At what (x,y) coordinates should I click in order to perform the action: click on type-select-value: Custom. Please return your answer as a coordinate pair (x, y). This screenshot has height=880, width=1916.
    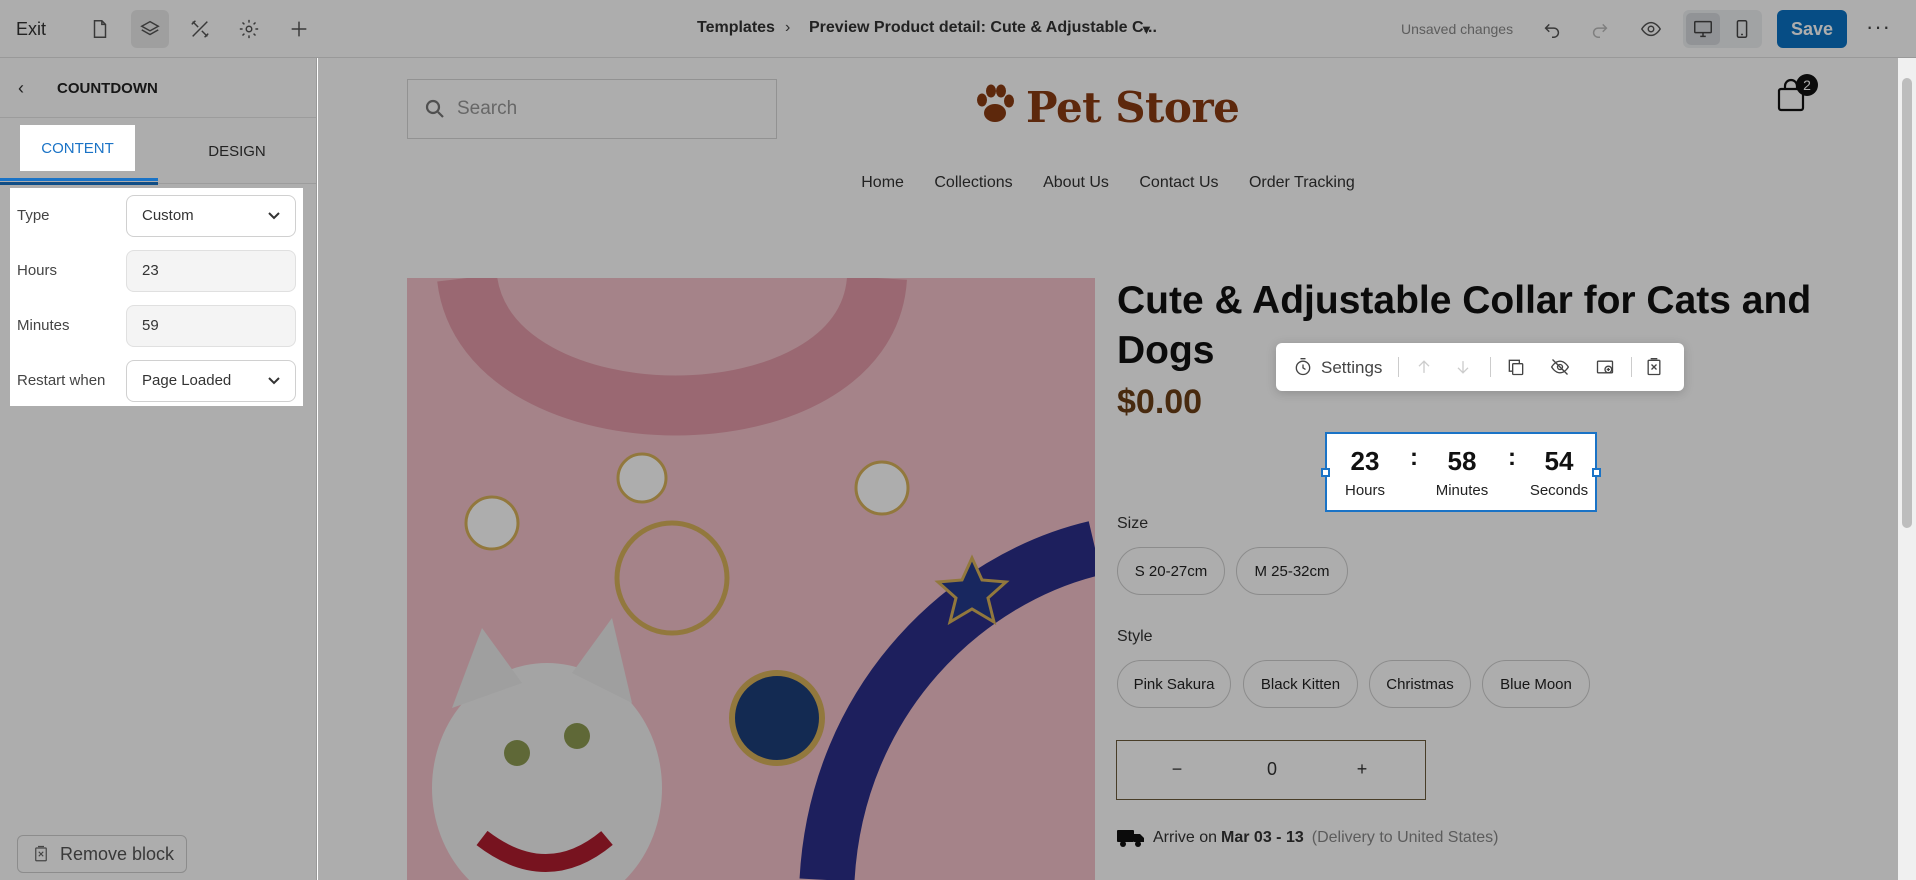
    Looking at the image, I should click on (168, 215).